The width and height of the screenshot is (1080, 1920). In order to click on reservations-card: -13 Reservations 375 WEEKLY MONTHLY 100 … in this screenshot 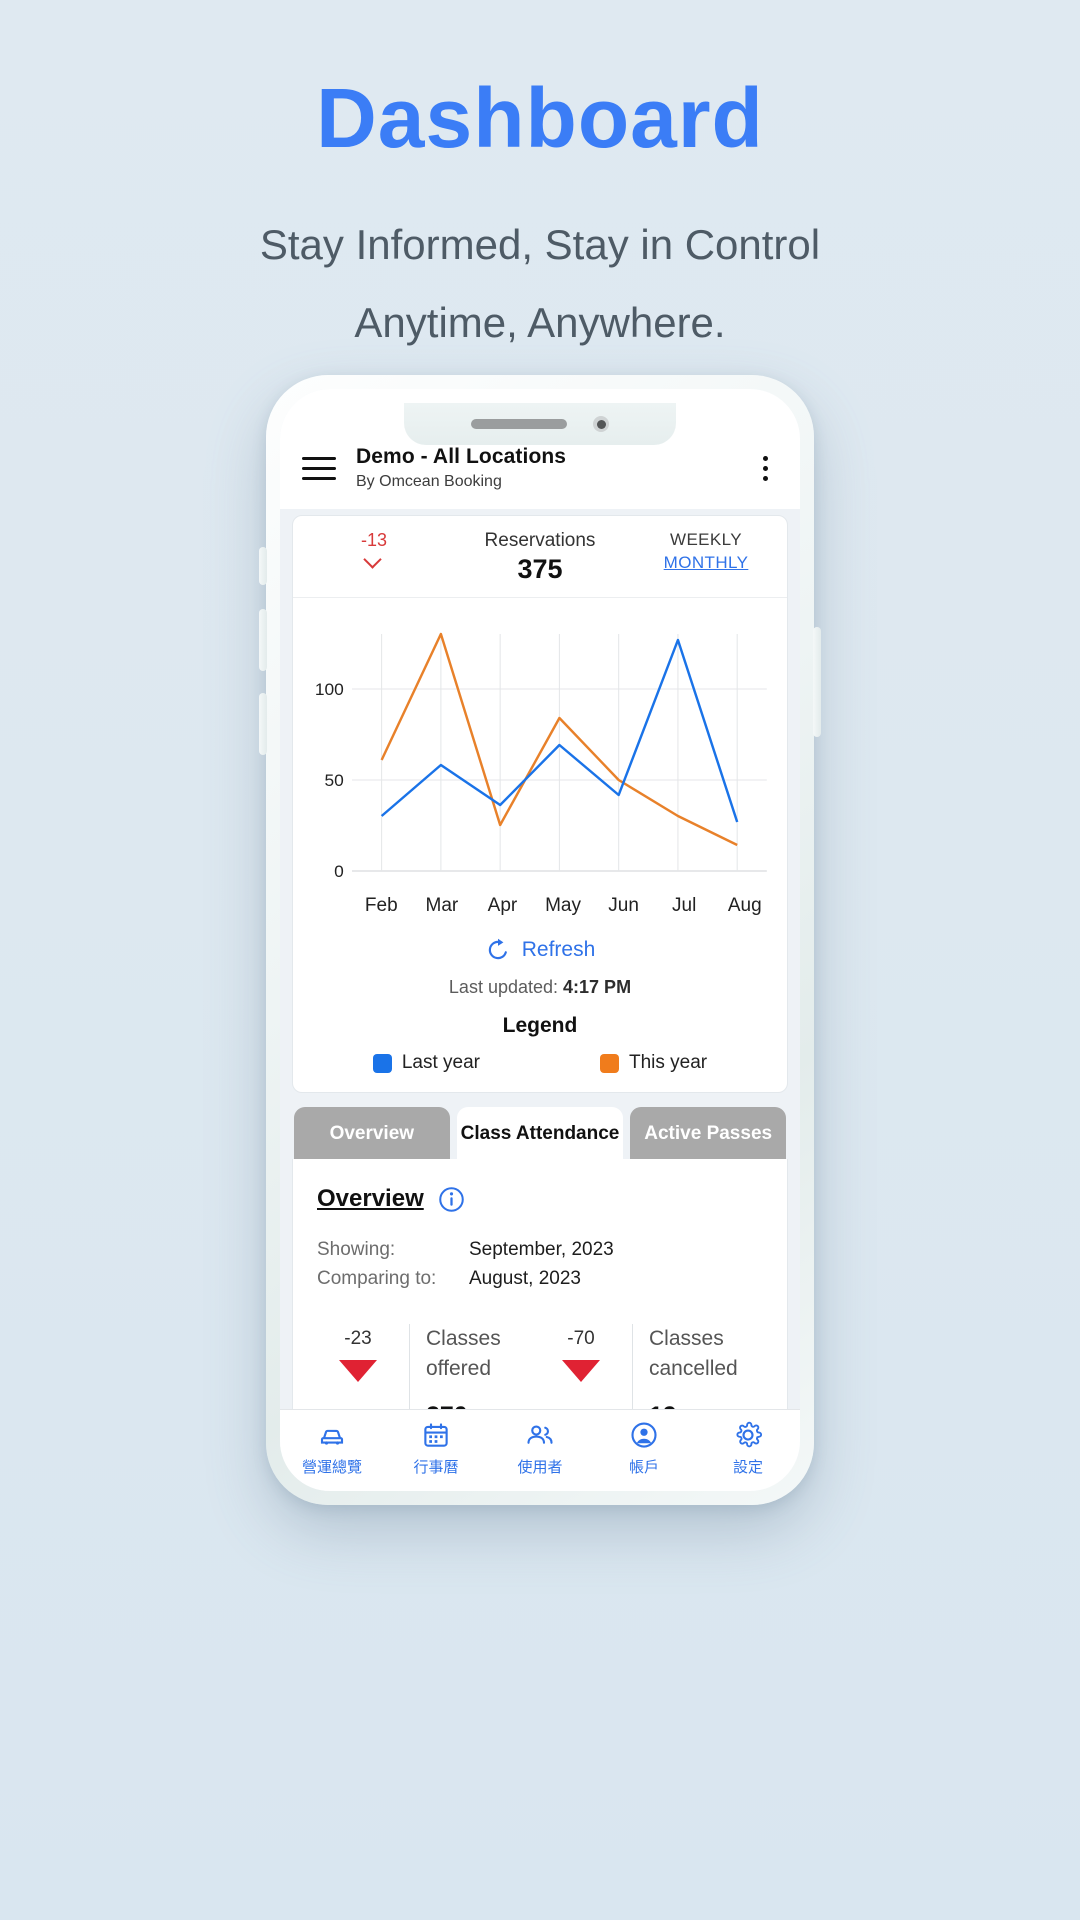, I will do `click(540, 804)`.